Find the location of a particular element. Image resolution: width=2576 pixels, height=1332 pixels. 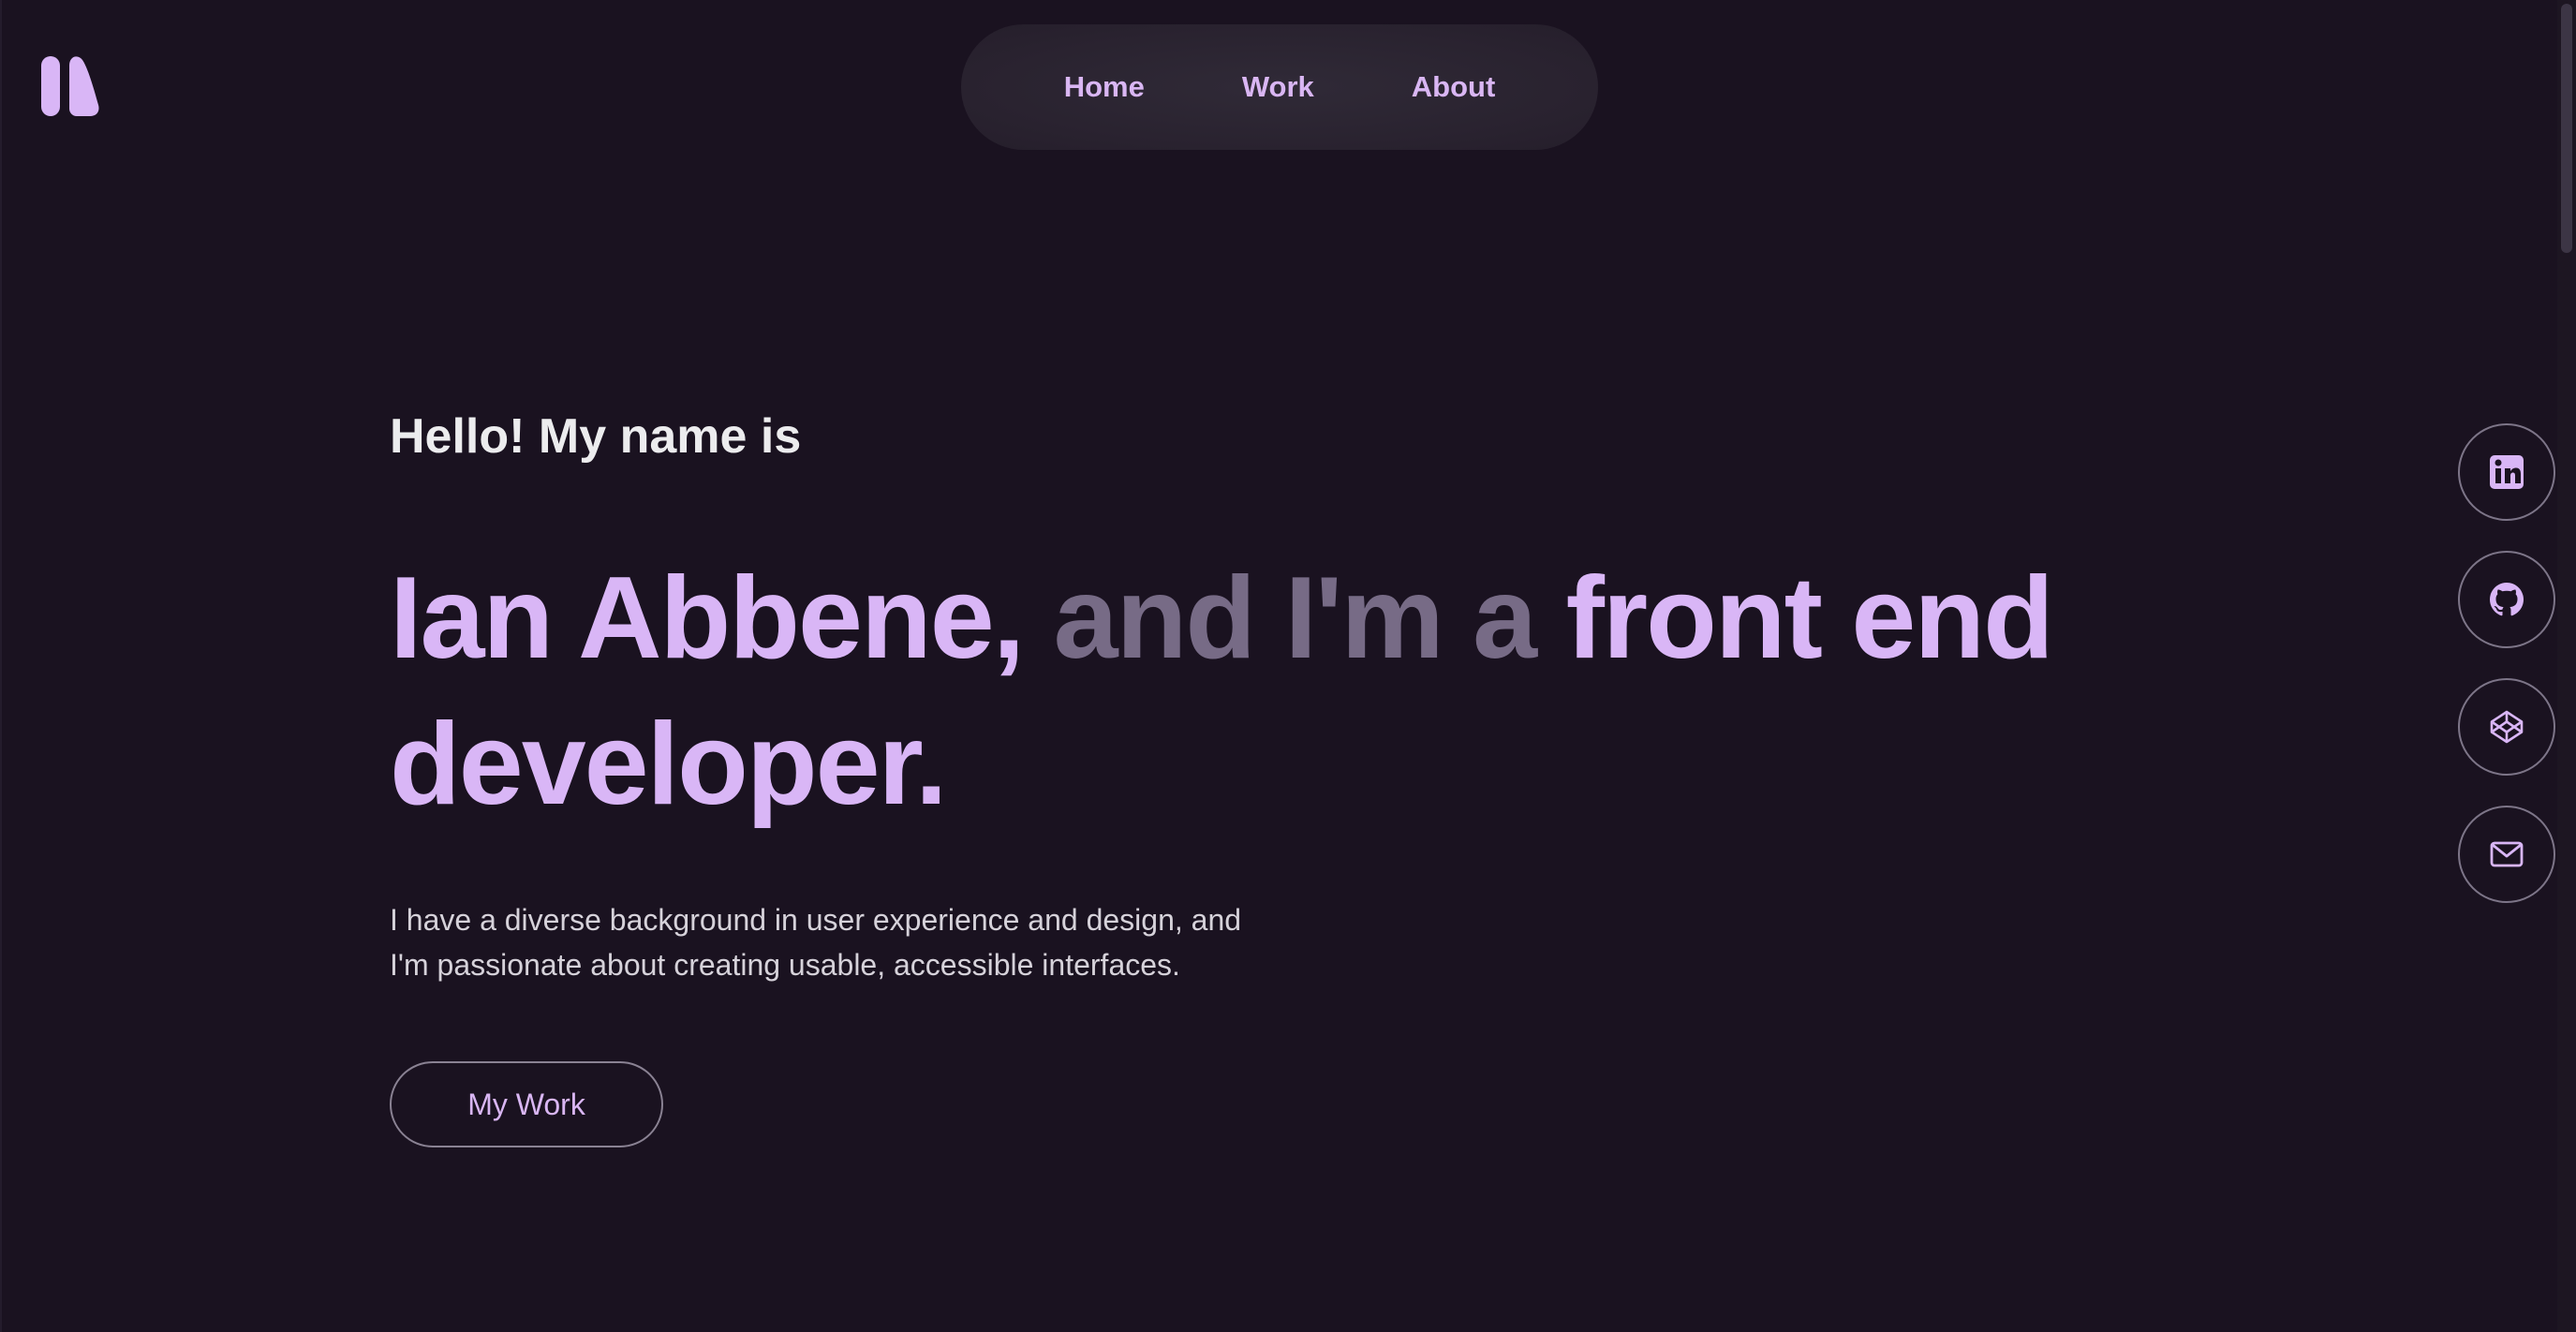

codepen-link is located at coordinates (2506, 727).